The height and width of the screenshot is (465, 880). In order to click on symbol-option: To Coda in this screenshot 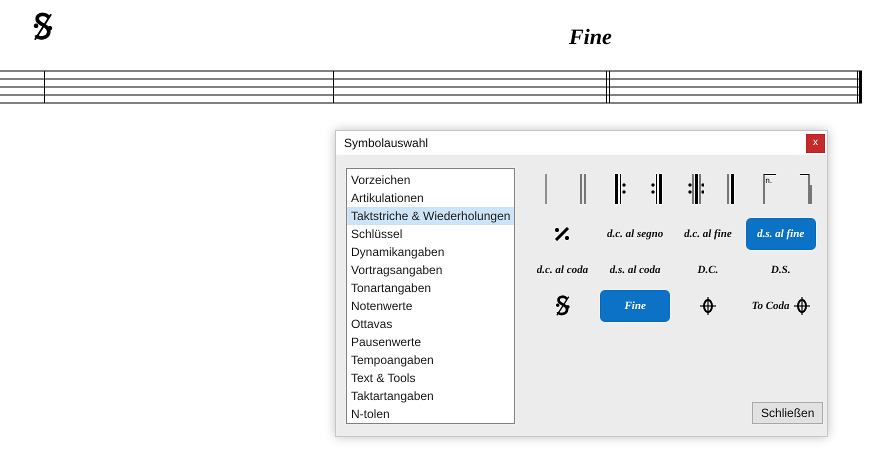, I will do `click(781, 306)`.